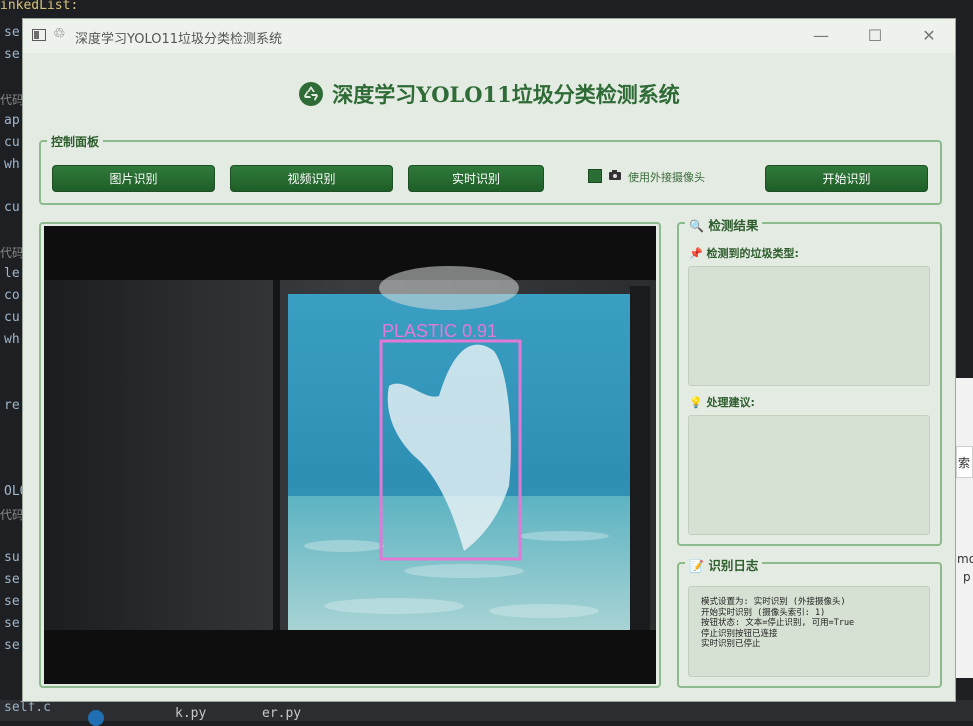 The width and height of the screenshot is (973, 726). I want to click on editor-code-text: inkedList:, so click(39, 6).